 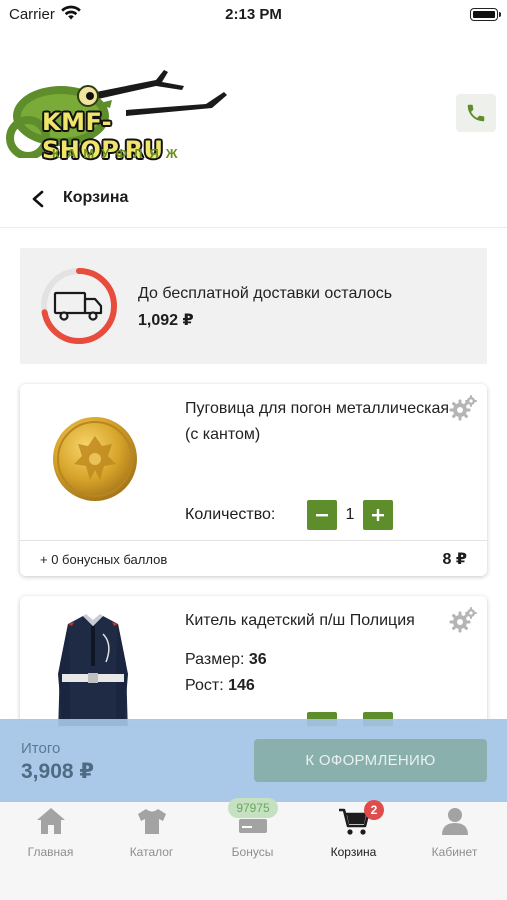 What do you see at coordinates (454, 852) in the screenshot?
I see `tab-label: Кабинет` at bounding box center [454, 852].